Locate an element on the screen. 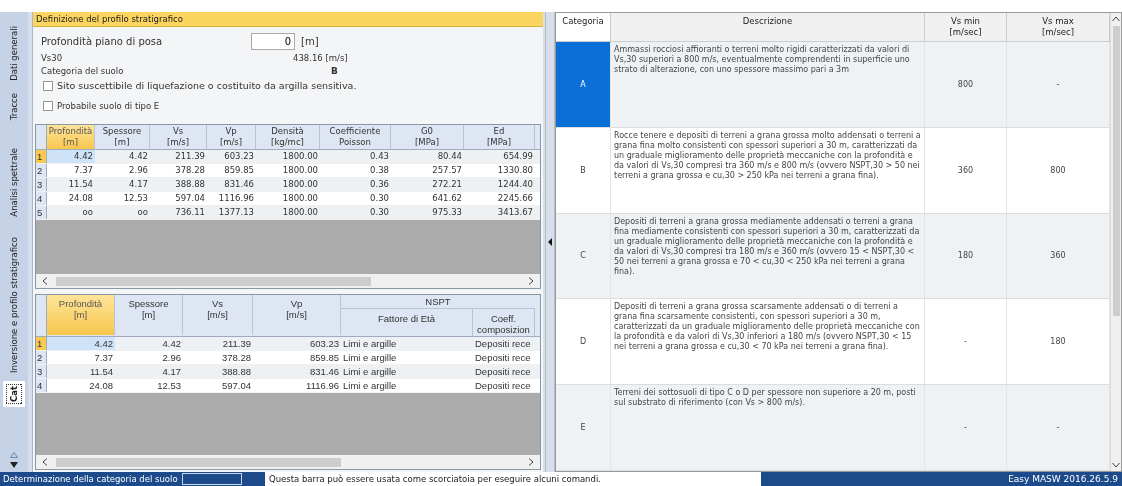  side-tab: Dati generali is located at coordinates (14, 53).